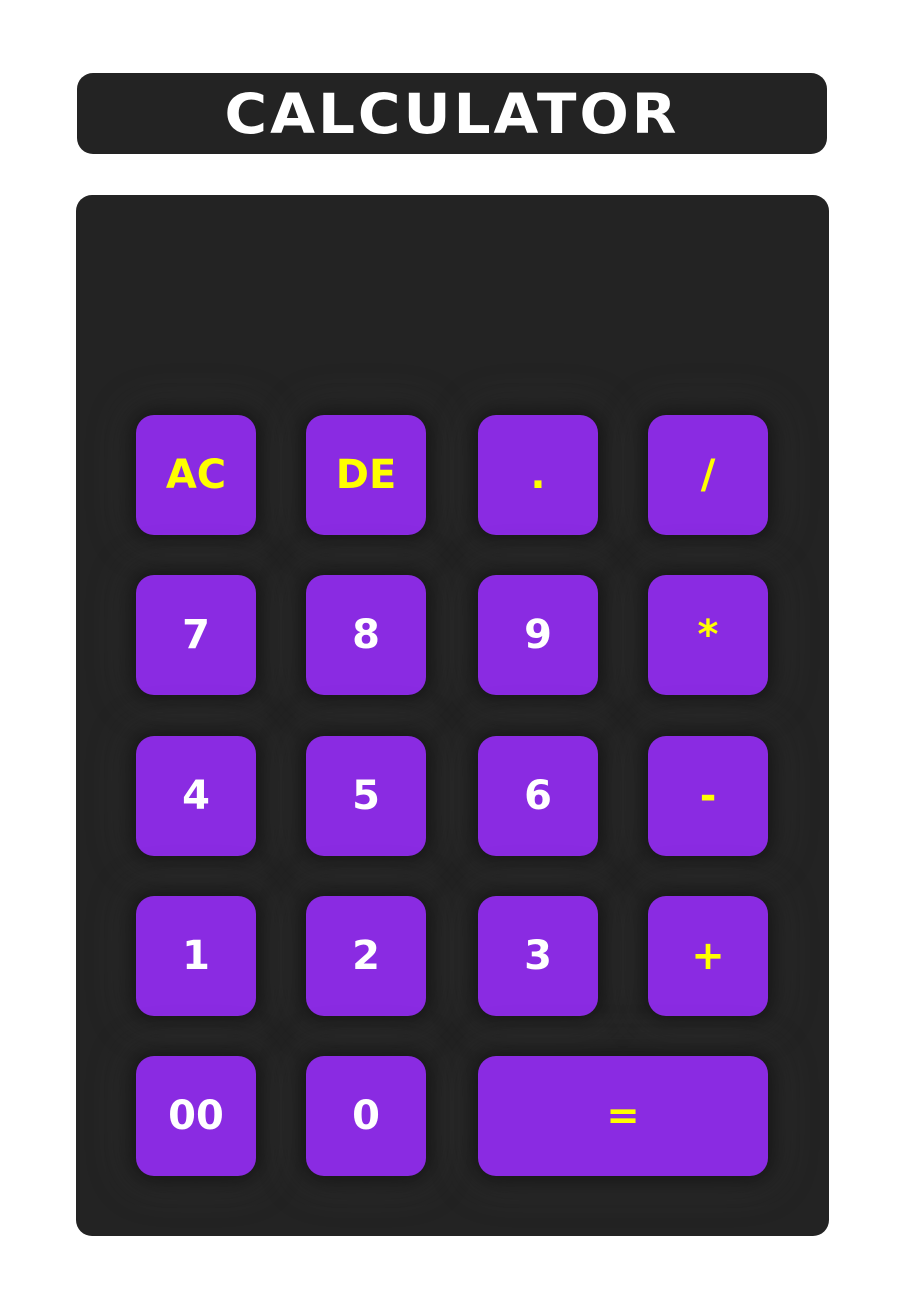  I want to click on digit-6-label: 6, so click(538, 796).